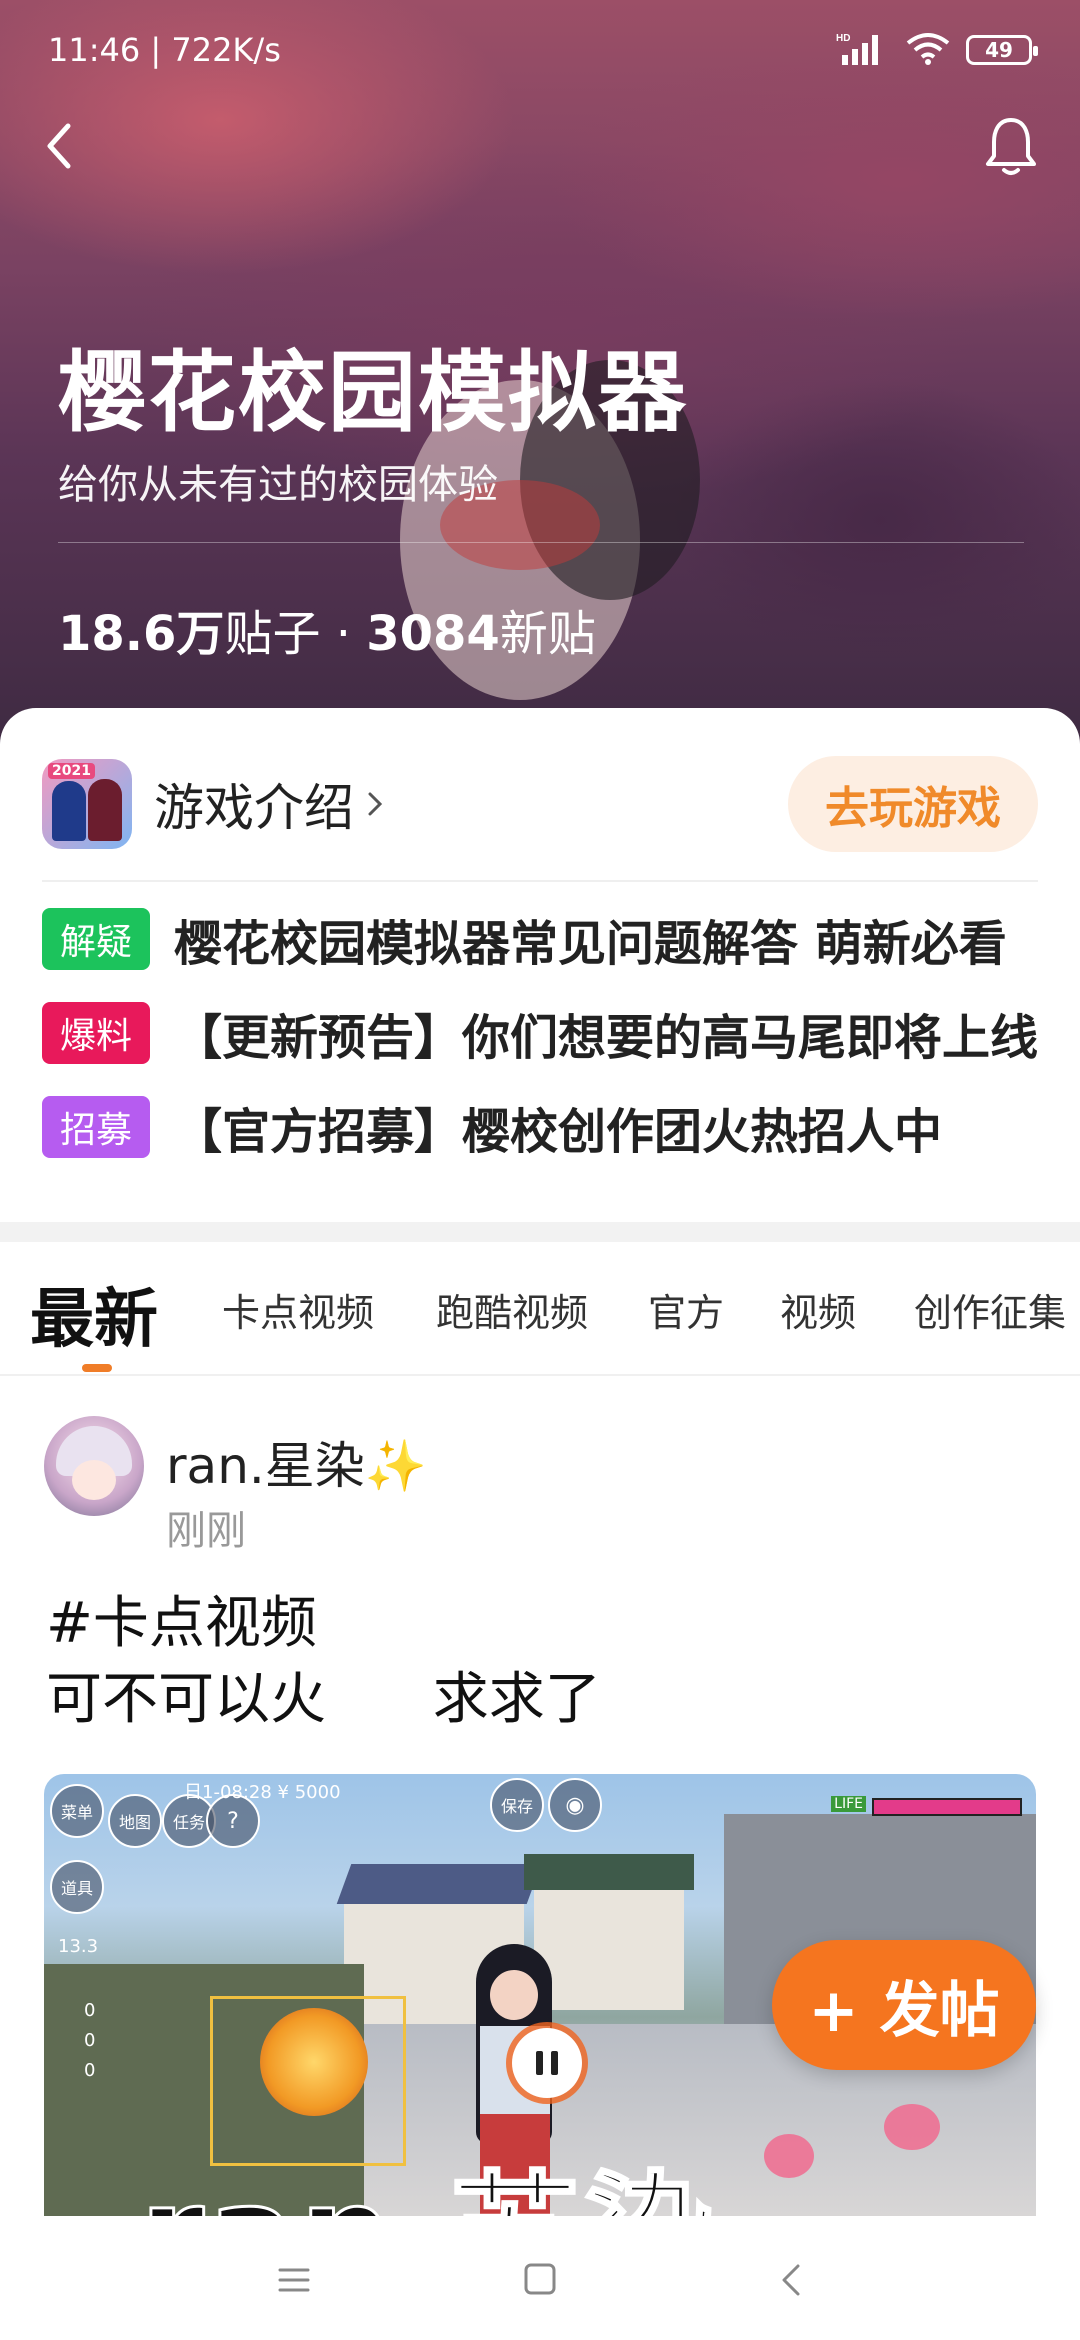 The width and height of the screenshot is (1080, 2340). What do you see at coordinates (141, 634) in the screenshot?
I see `posts-count: 18.6万` at bounding box center [141, 634].